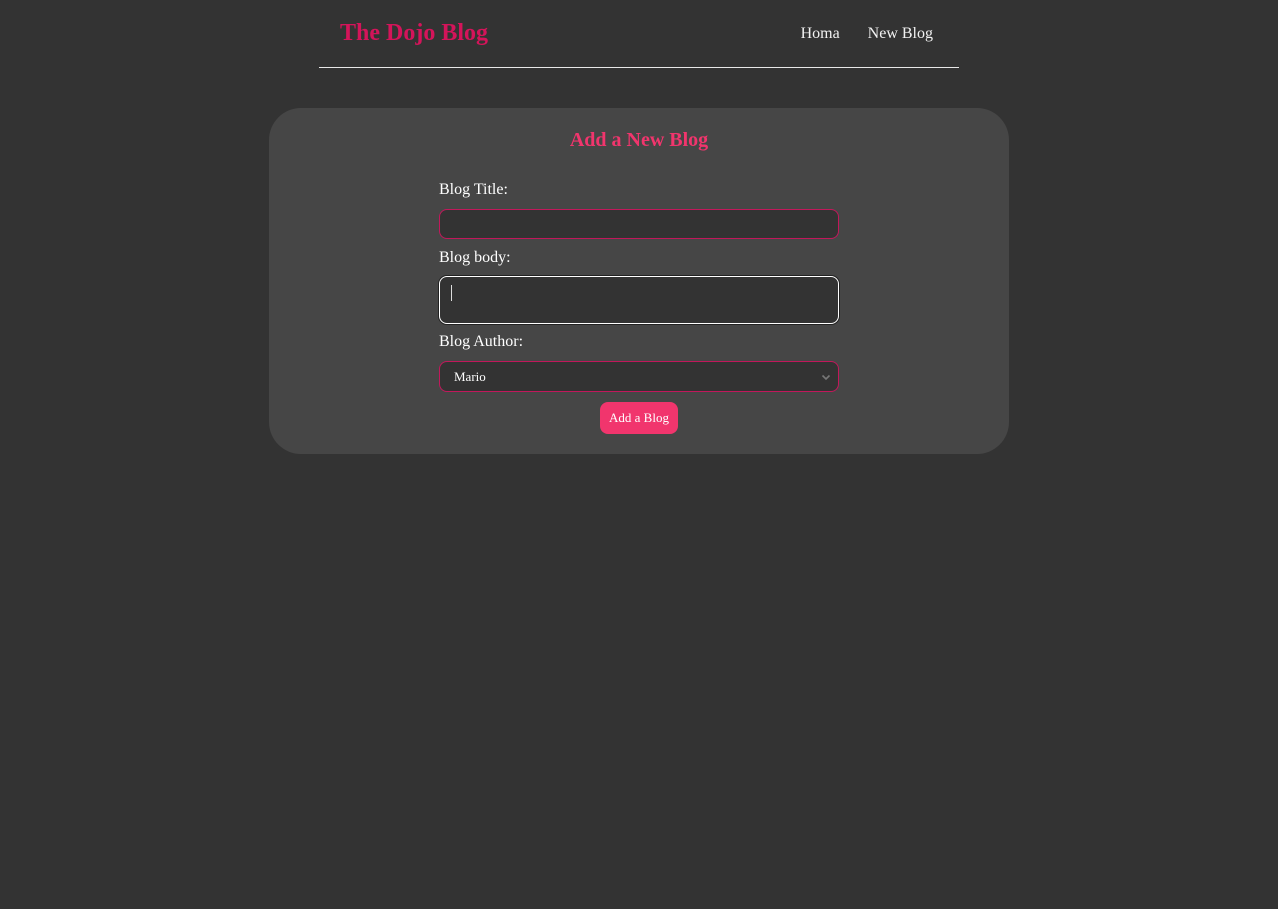 The image size is (1278, 909). I want to click on navbar: The Dojo Blog Homa New Blog, so click(639, 34).